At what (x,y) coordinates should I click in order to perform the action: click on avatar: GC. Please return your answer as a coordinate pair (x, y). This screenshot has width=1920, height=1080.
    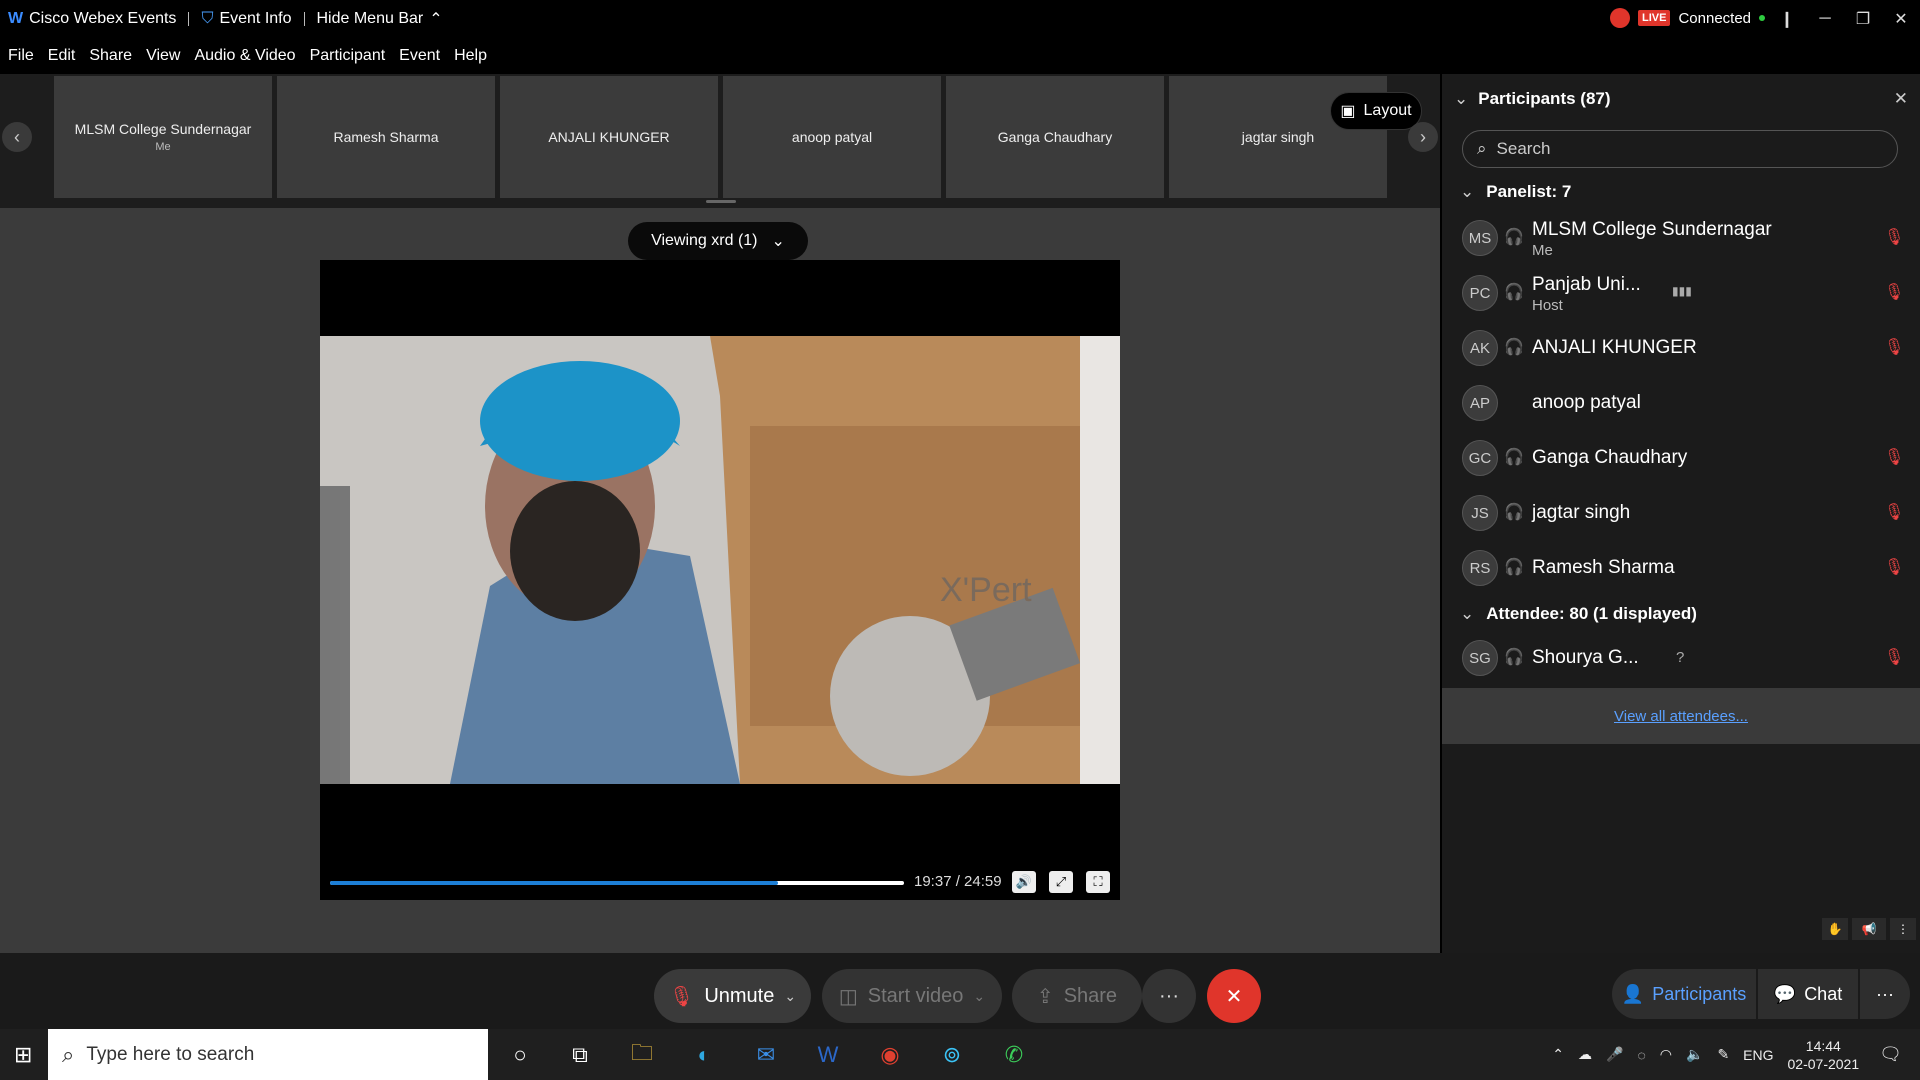
    Looking at the image, I should click on (1480, 458).